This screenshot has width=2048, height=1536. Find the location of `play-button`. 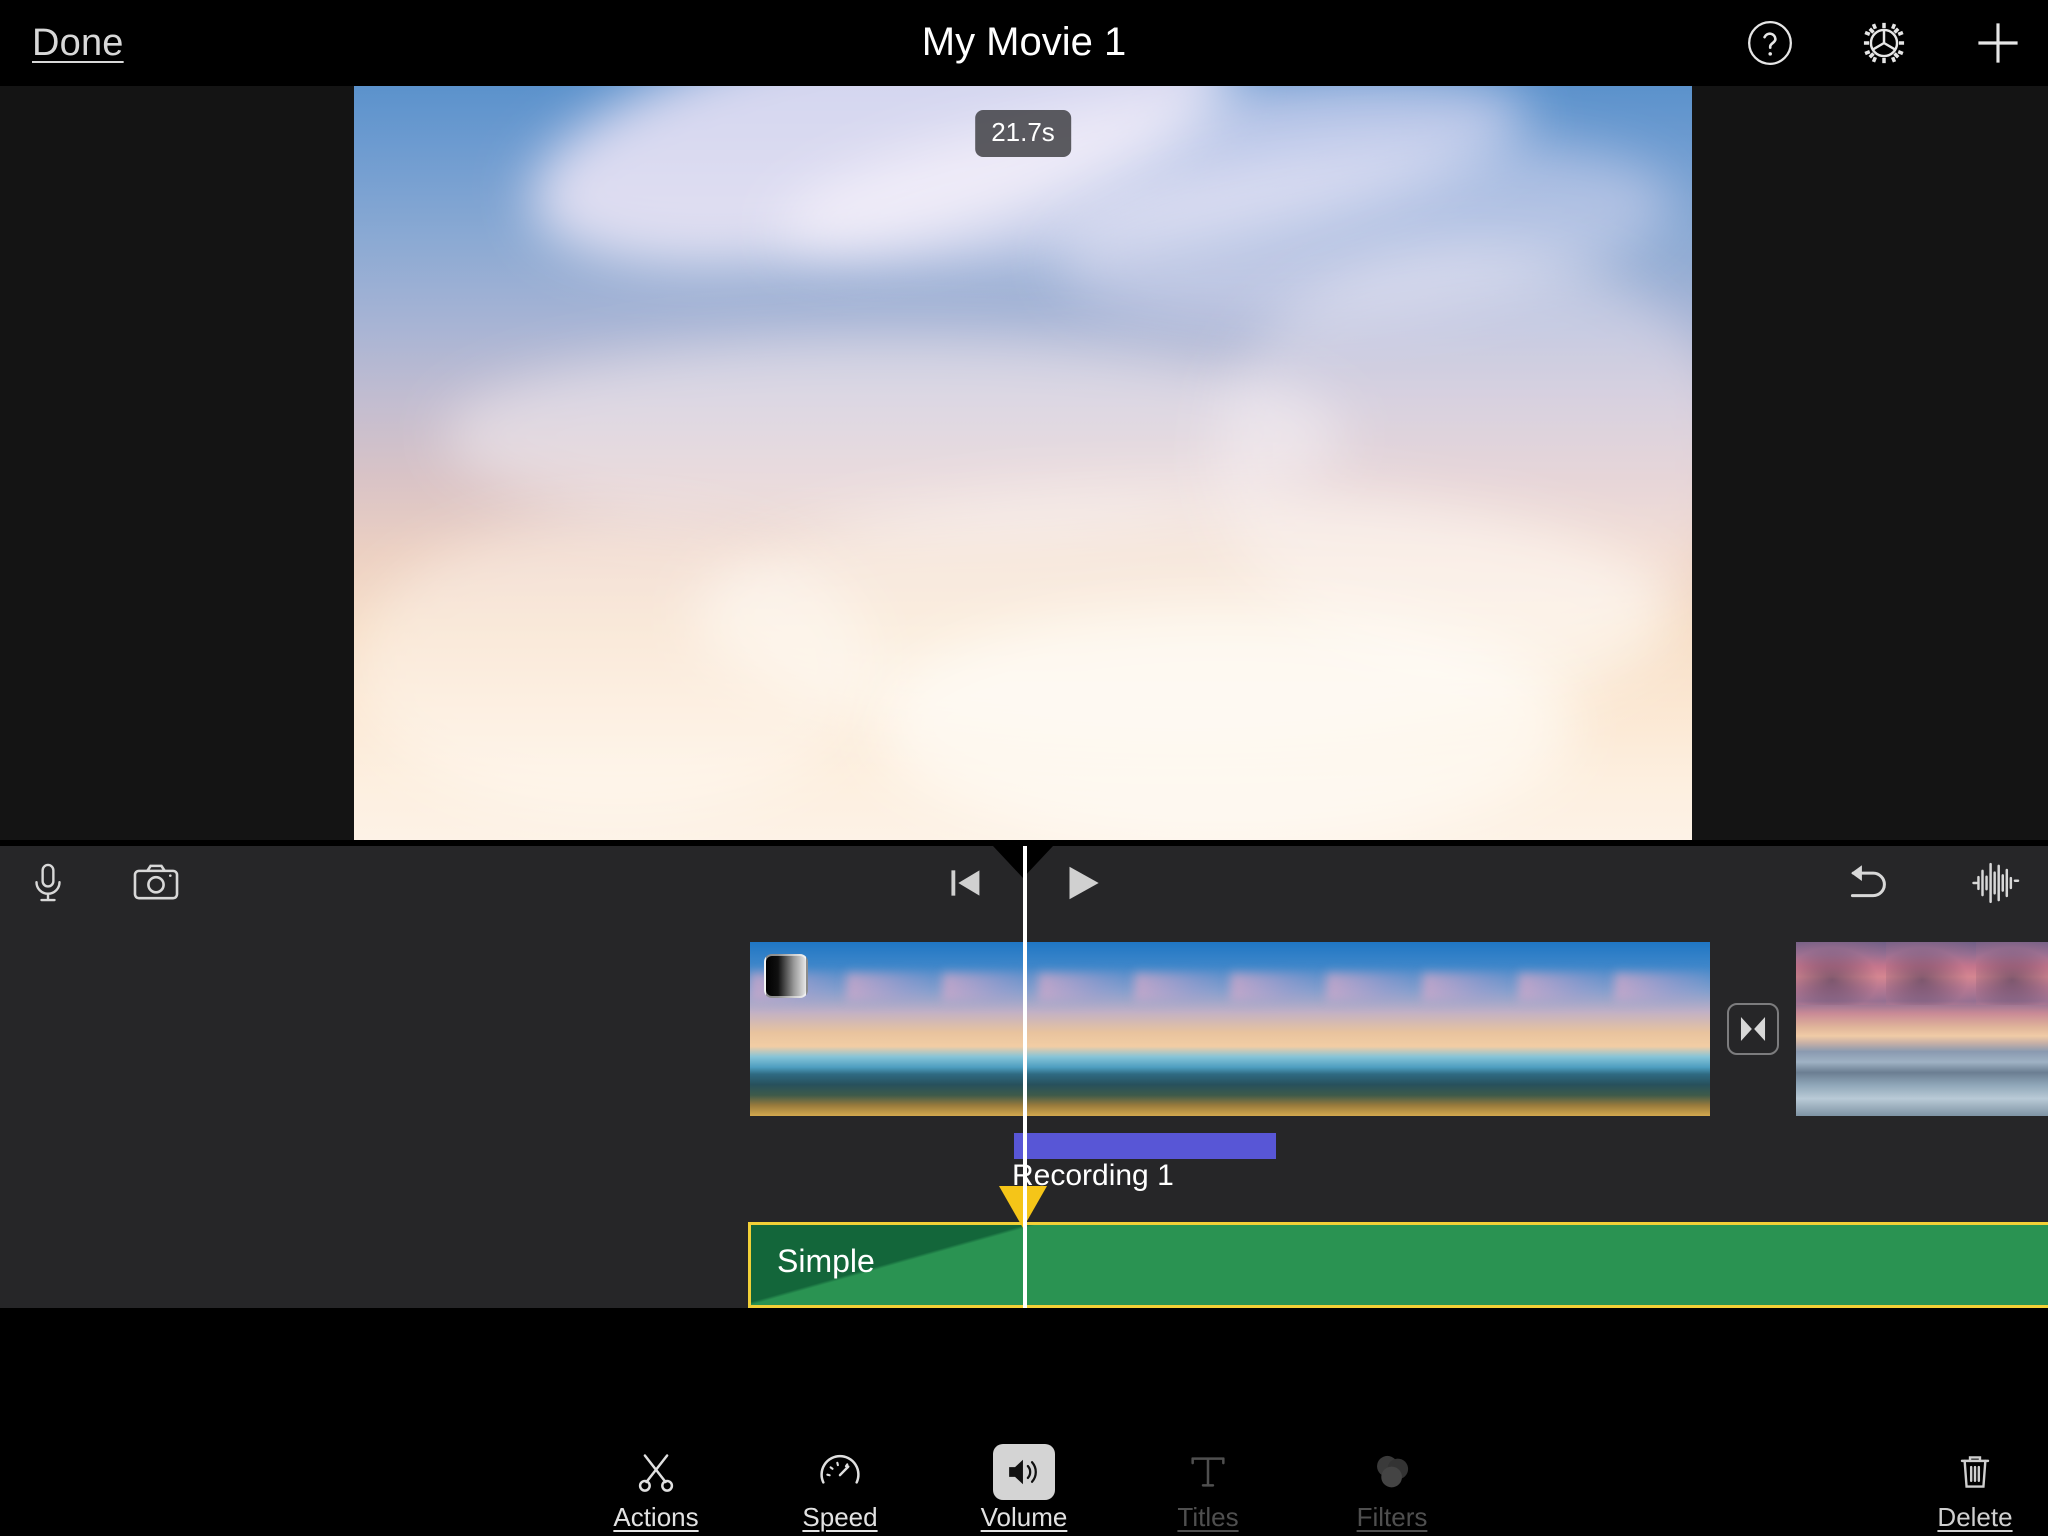

play-button is located at coordinates (1082, 883).